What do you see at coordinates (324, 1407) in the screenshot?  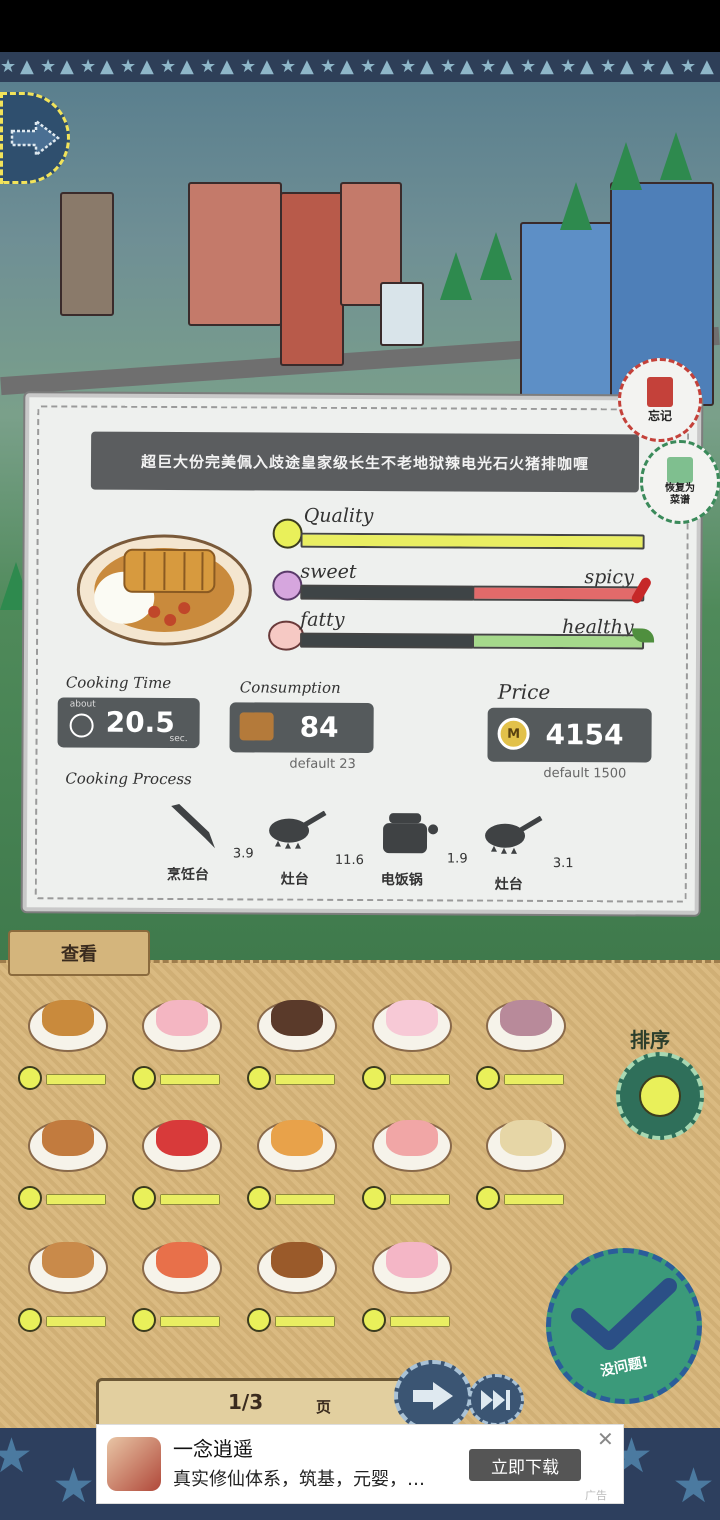 I see `page-unit: 页` at bounding box center [324, 1407].